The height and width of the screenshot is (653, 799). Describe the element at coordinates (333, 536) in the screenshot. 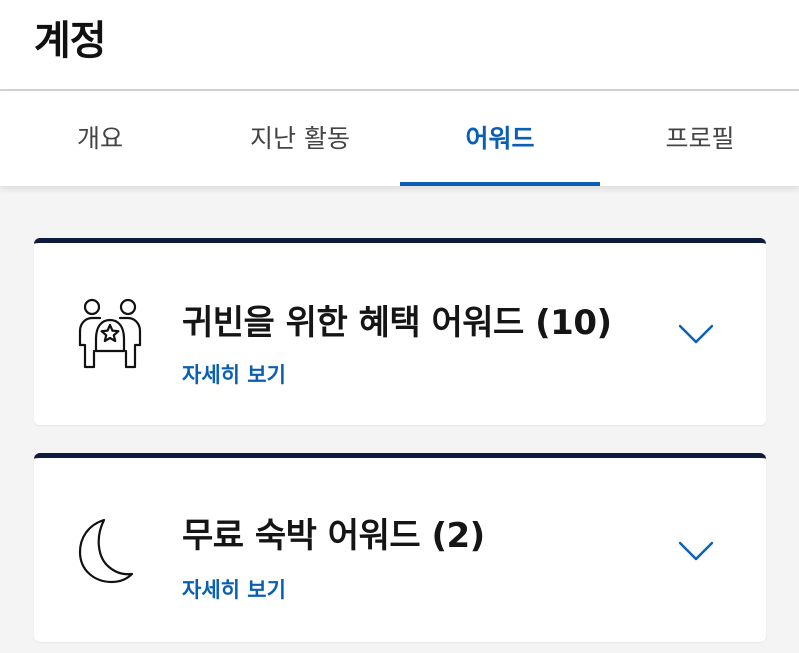

I see `card-title: 무료 숙박 어워드 (2)` at that location.